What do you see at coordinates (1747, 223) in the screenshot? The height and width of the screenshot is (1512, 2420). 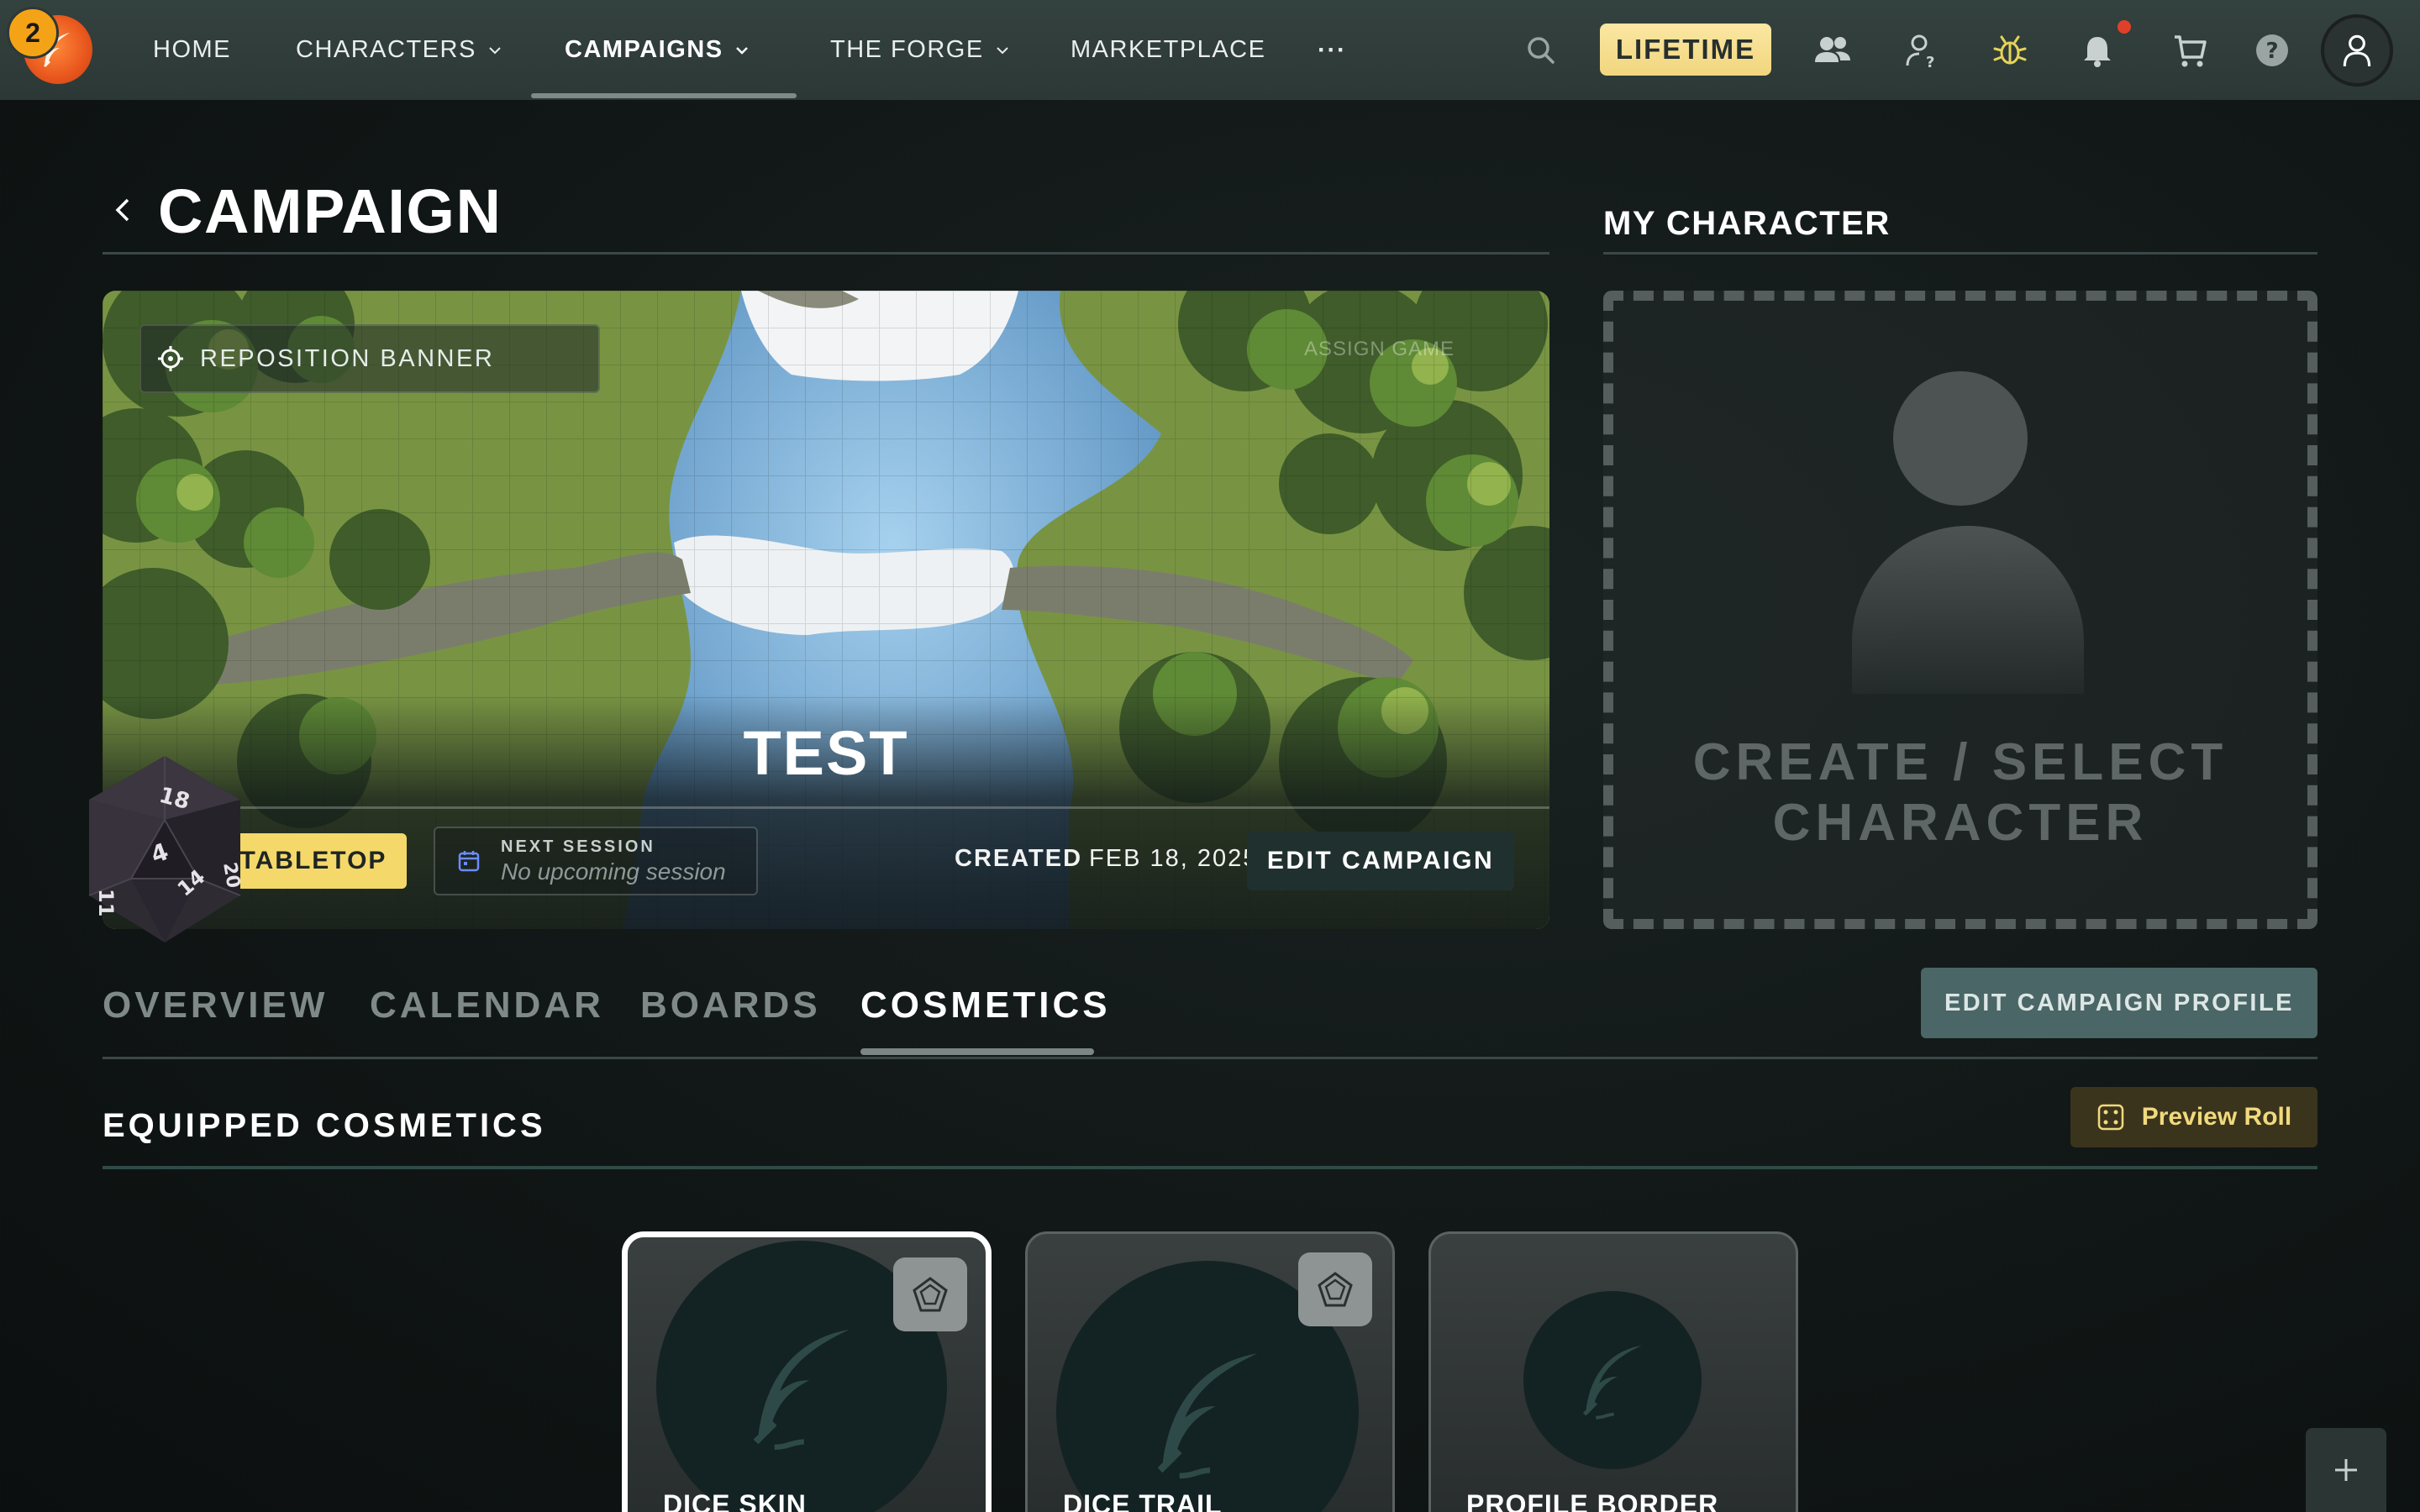 I see `my-character-title: MY CHARACTER` at bounding box center [1747, 223].